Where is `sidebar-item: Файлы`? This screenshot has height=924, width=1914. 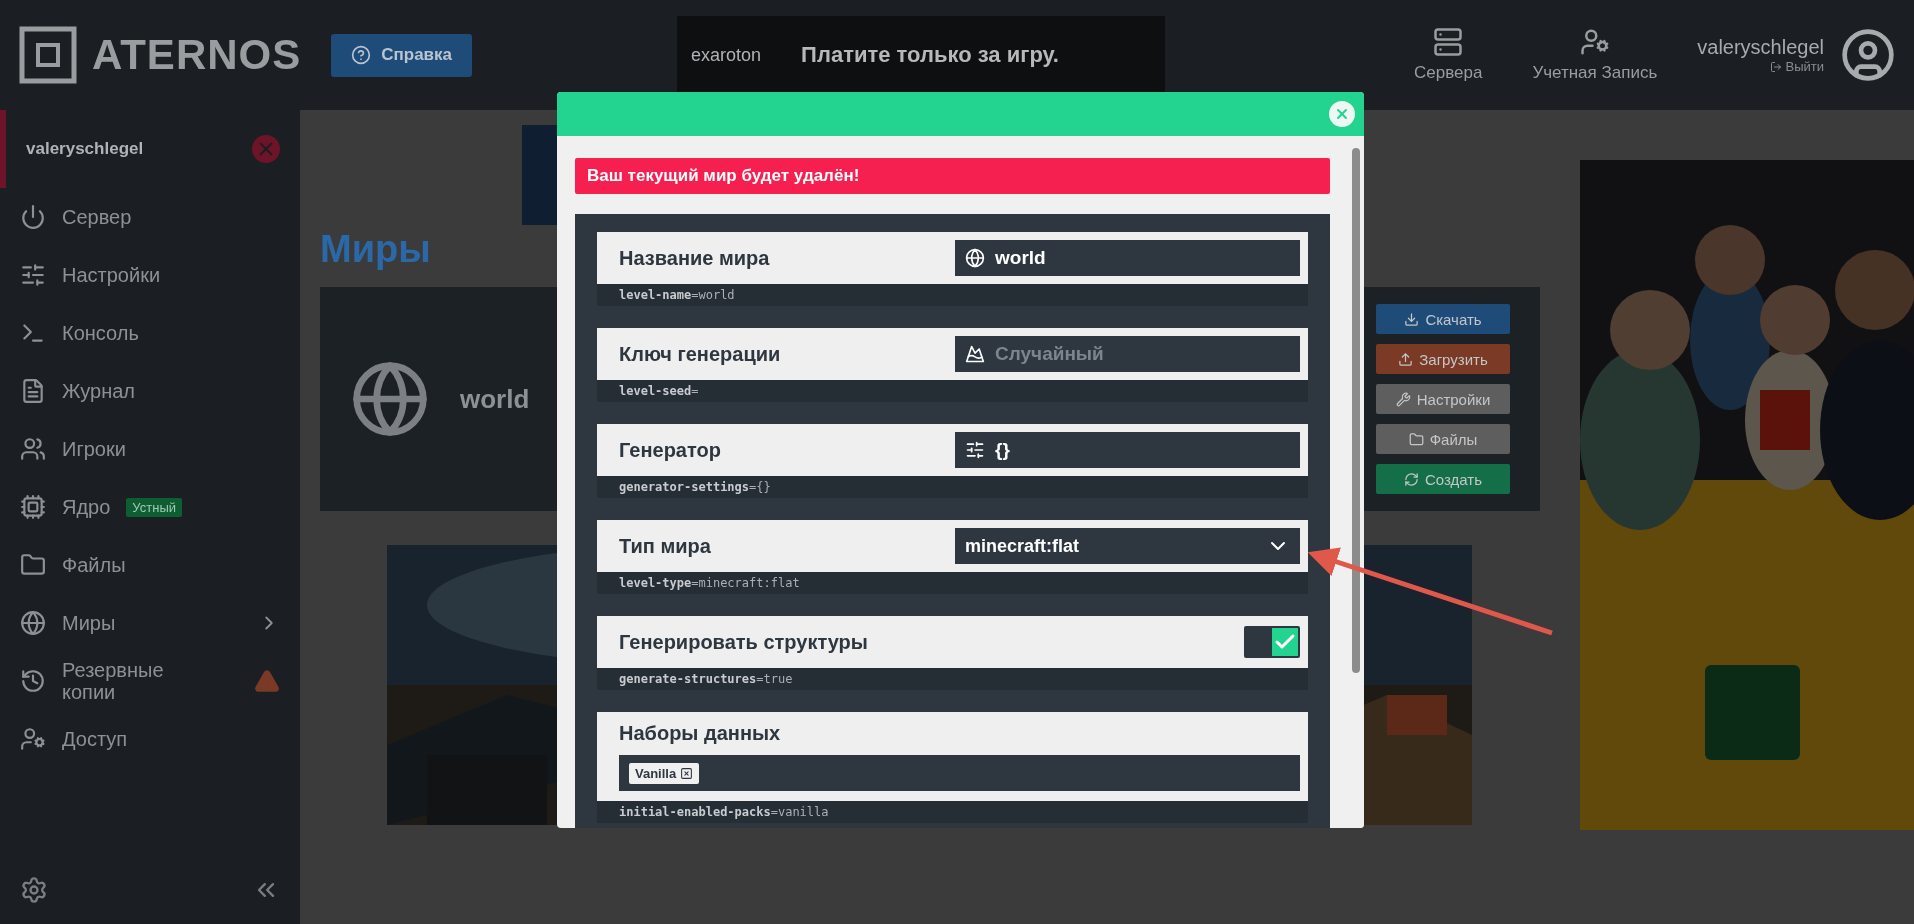
sidebar-item: Файлы is located at coordinates (150, 565).